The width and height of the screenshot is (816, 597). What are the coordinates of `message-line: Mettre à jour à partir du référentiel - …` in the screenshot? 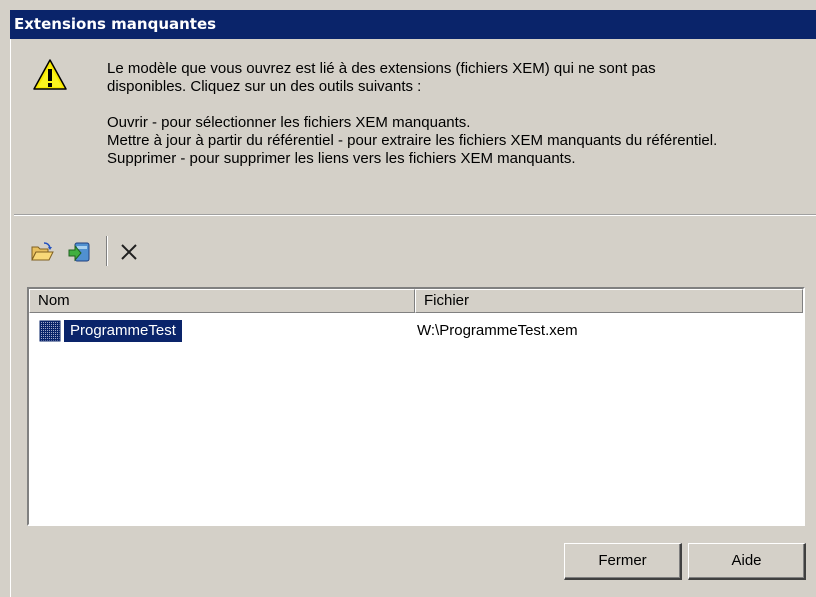 It's located at (412, 140).